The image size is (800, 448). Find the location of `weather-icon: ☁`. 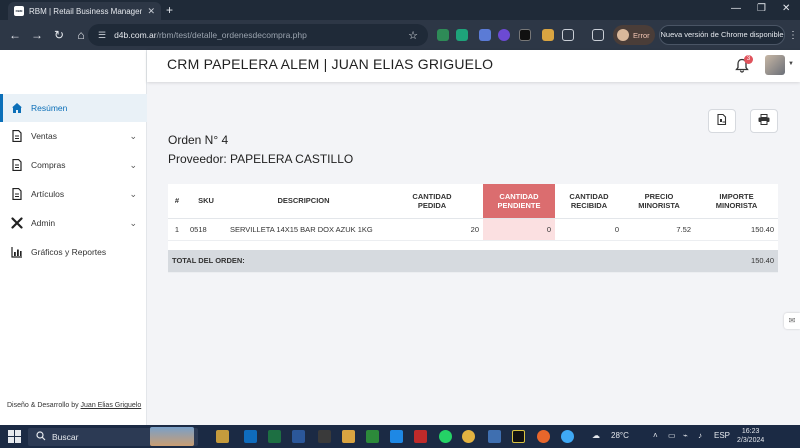

weather-icon: ☁ is located at coordinates (596, 435).